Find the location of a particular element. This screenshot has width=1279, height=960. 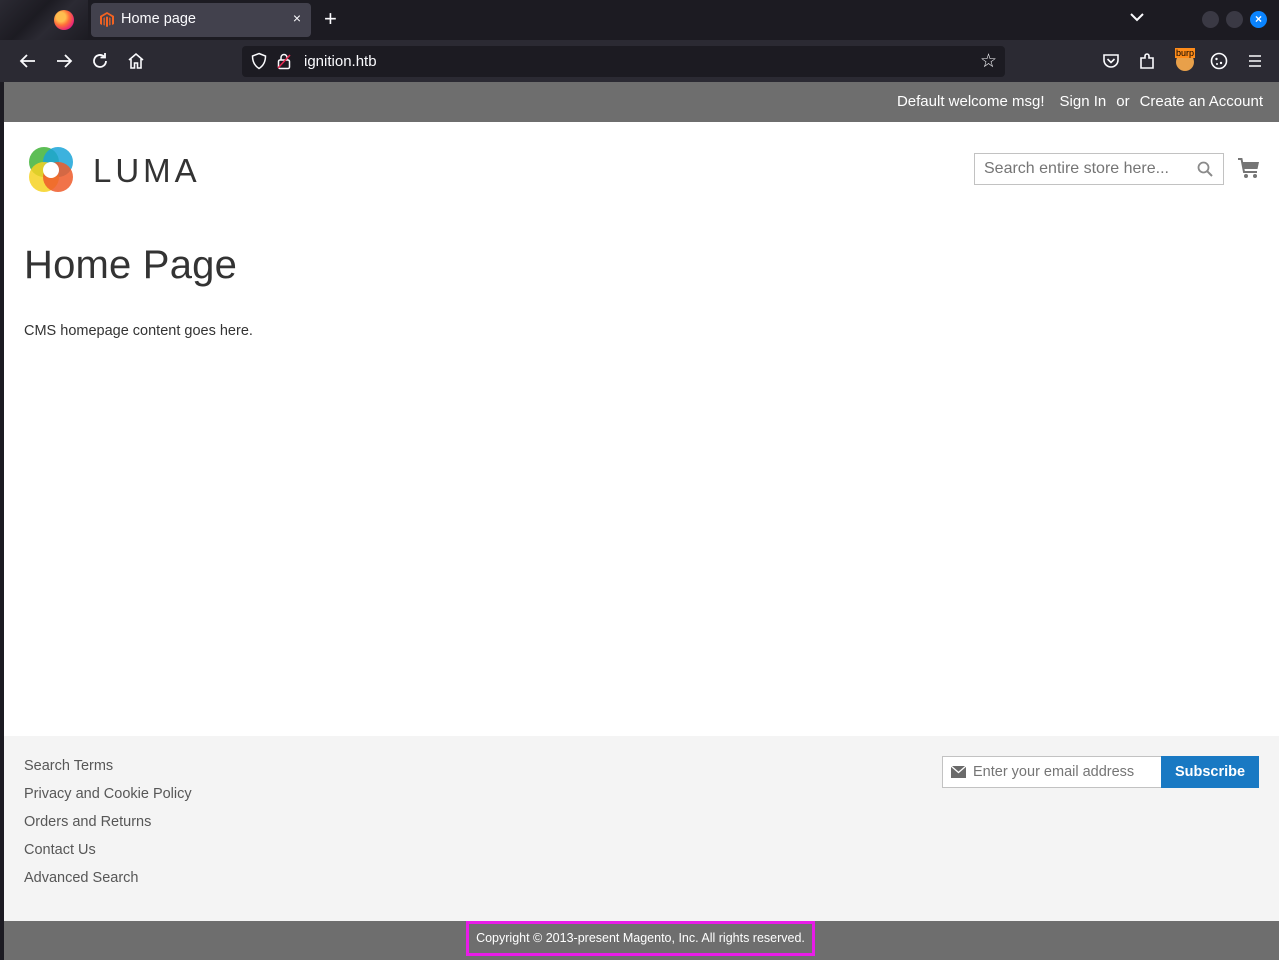

subscribe-button: Subscribe is located at coordinates (1210, 772).